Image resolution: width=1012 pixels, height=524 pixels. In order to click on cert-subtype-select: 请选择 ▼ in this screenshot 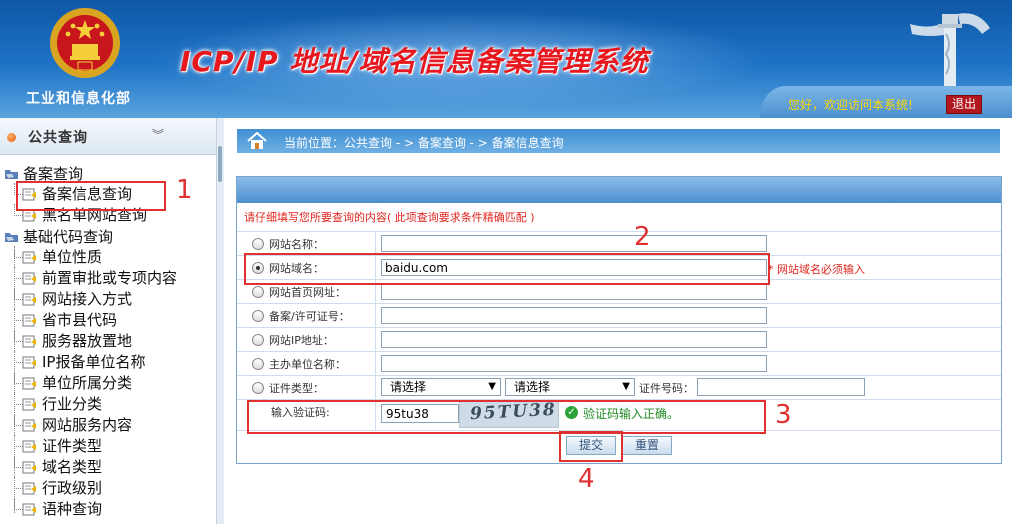, I will do `click(570, 387)`.